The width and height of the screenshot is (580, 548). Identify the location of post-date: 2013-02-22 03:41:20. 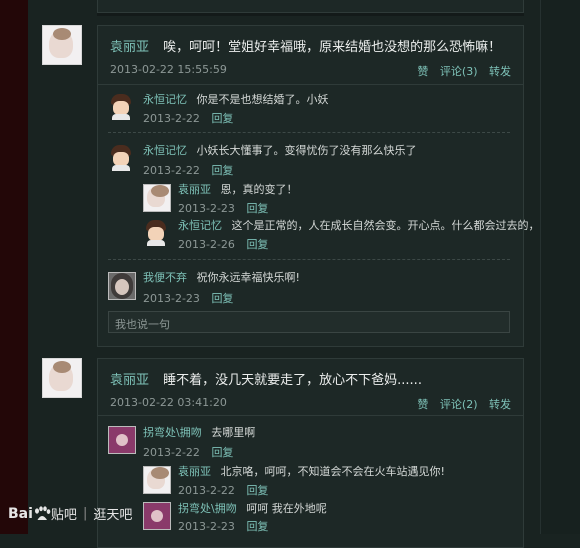
(168, 402).